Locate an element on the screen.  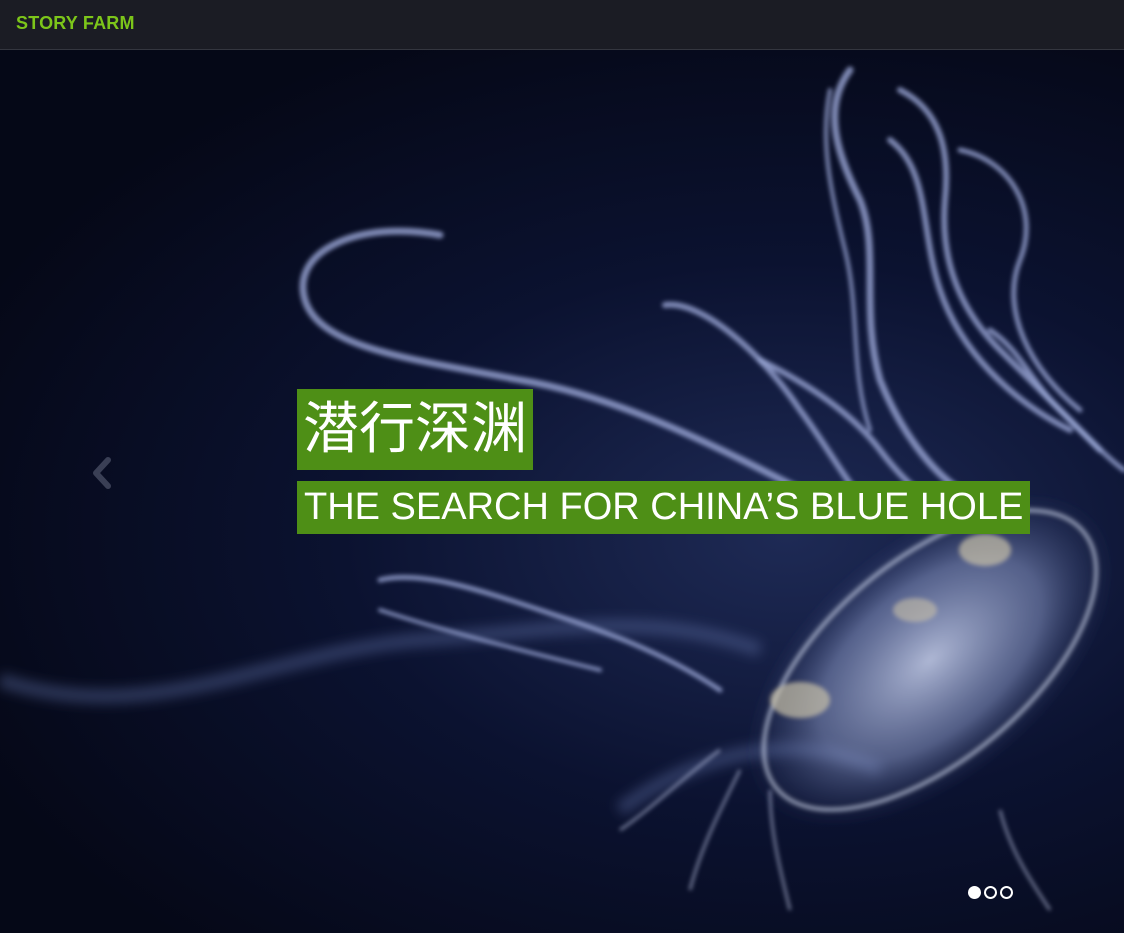
carousel-indicators is located at coordinates (990, 892).